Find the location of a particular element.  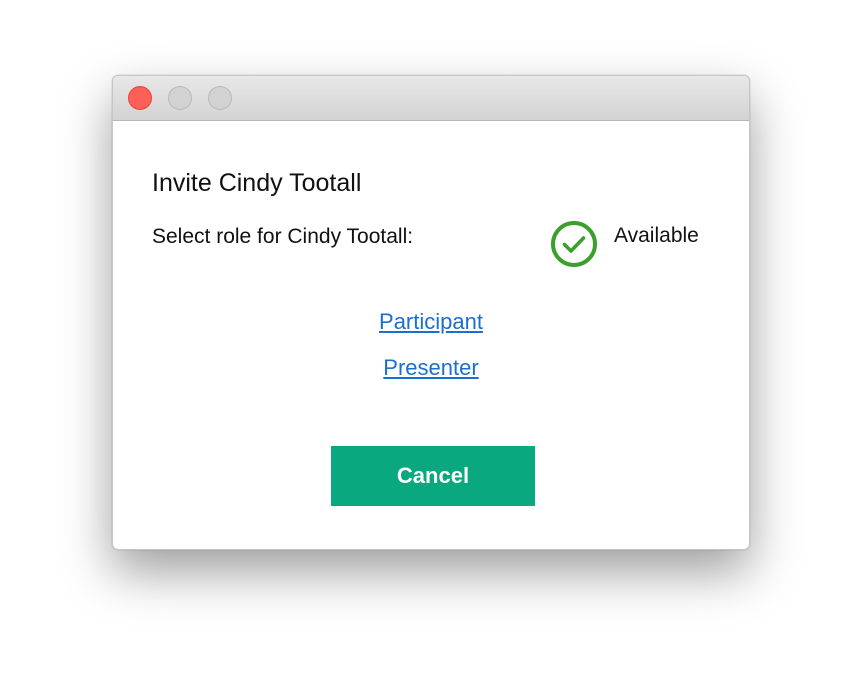

dialog-title: Invite Cindy Tootall is located at coordinates (257, 183).